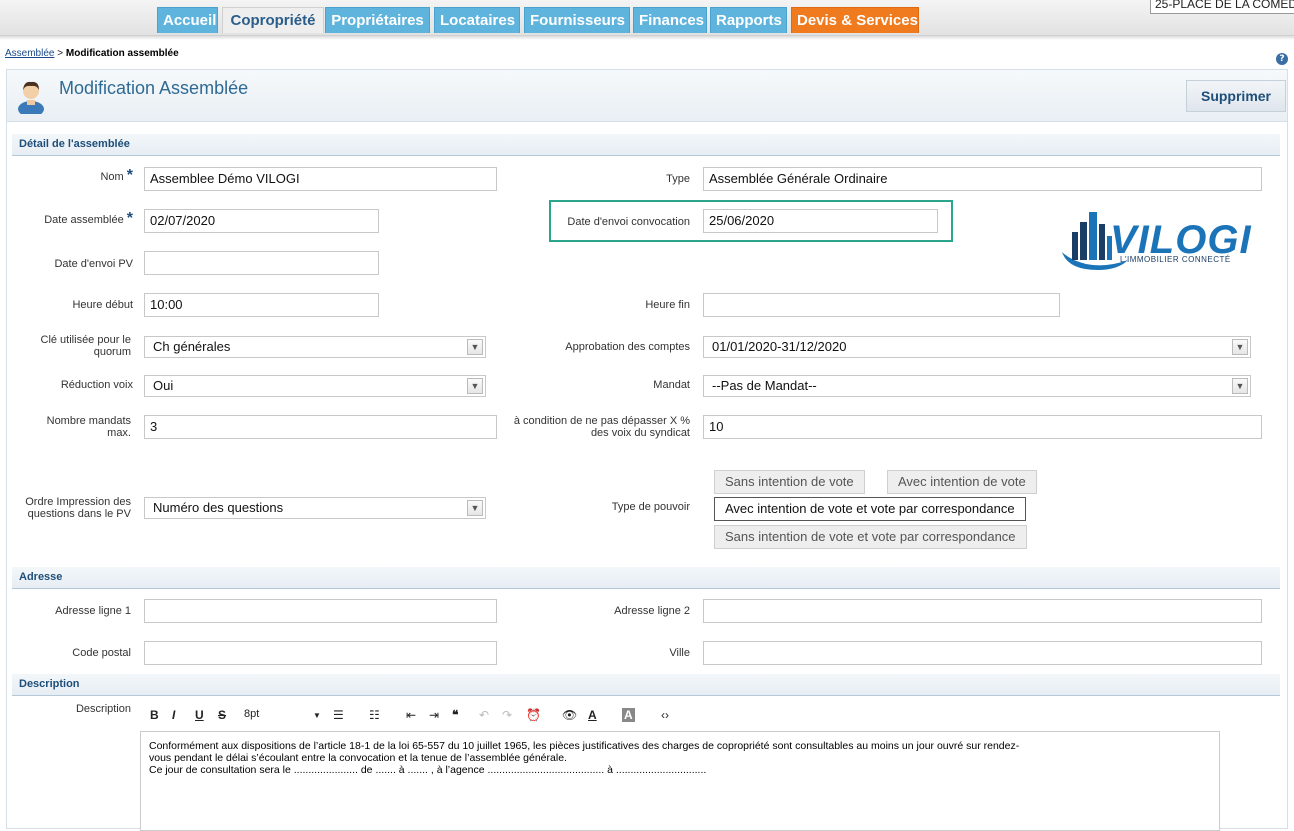 The image size is (1294, 831). What do you see at coordinates (434, 715) in the screenshot?
I see `indent-icon: ⇥` at bounding box center [434, 715].